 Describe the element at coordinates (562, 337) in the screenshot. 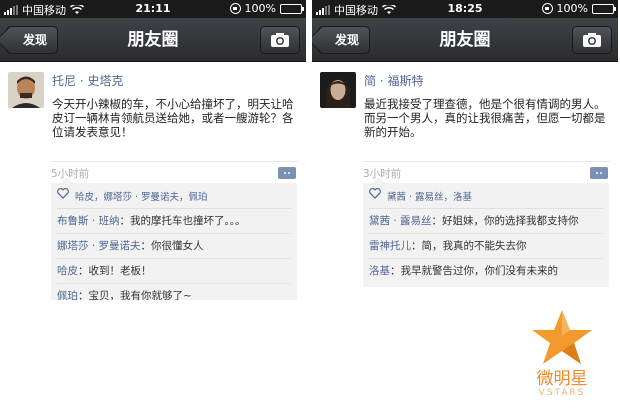

I see `star-logo-icon` at that location.